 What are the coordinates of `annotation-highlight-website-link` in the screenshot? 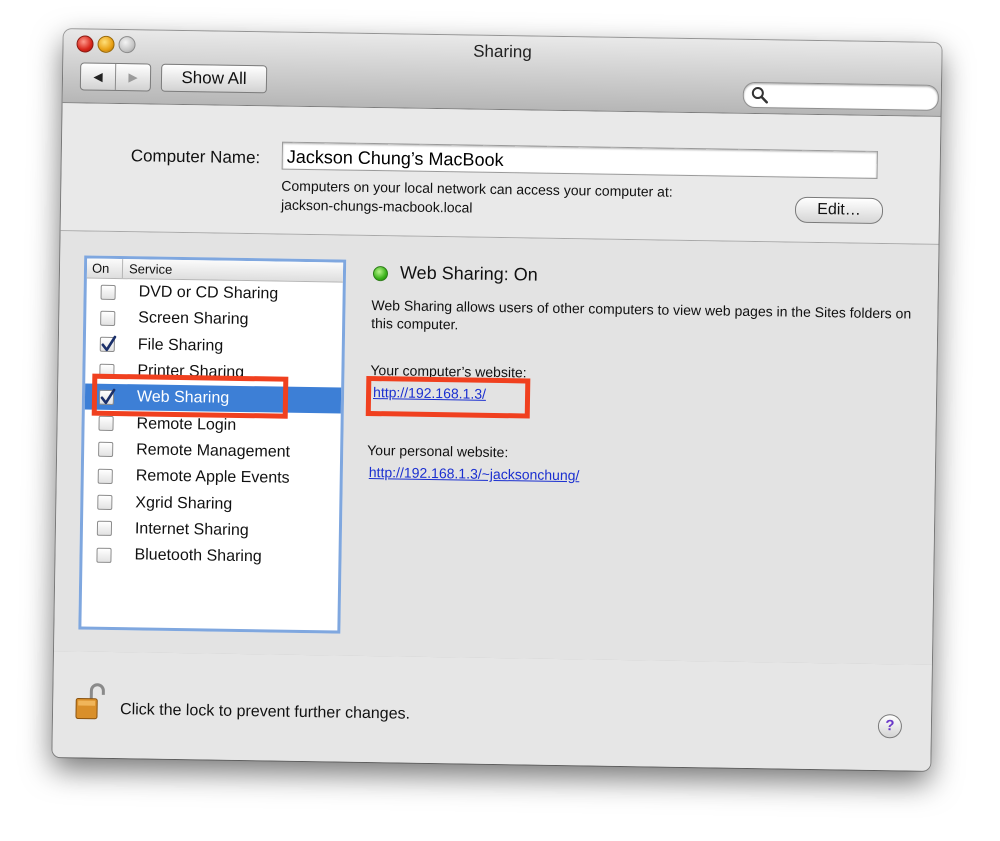 It's located at (448, 397).